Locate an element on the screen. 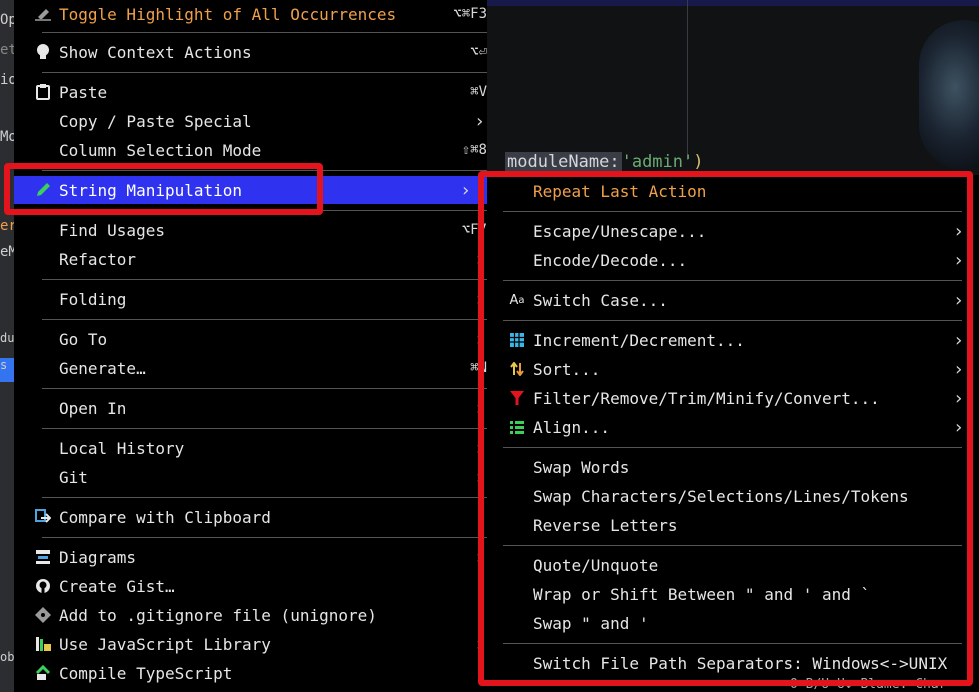 This screenshot has width=979, height=692. menu-item-folding: Folding › is located at coordinates (257, 299).